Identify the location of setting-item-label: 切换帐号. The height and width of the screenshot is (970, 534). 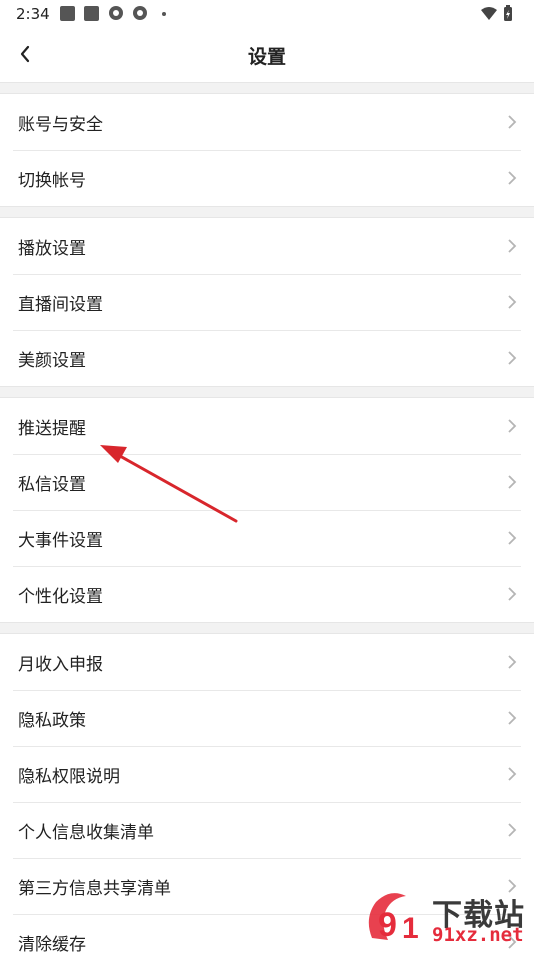
(52, 181).